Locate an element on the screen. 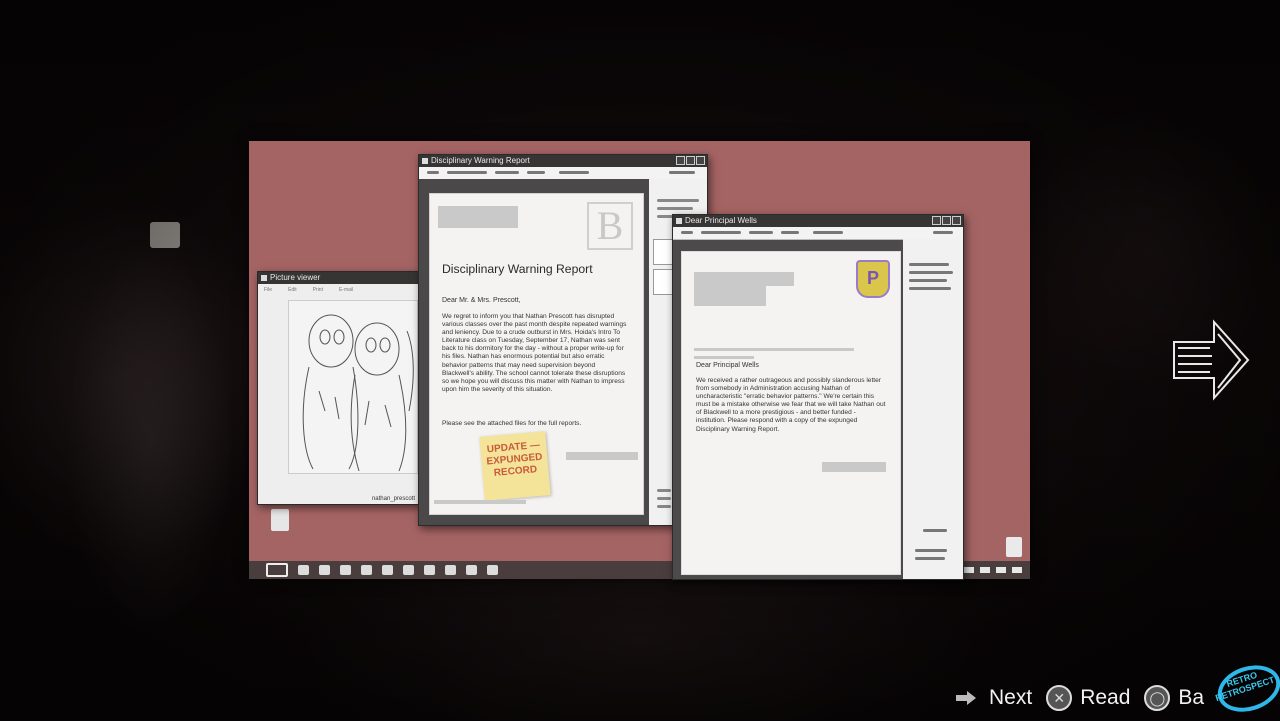  menu-edit: Edit is located at coordinates (292, 290).